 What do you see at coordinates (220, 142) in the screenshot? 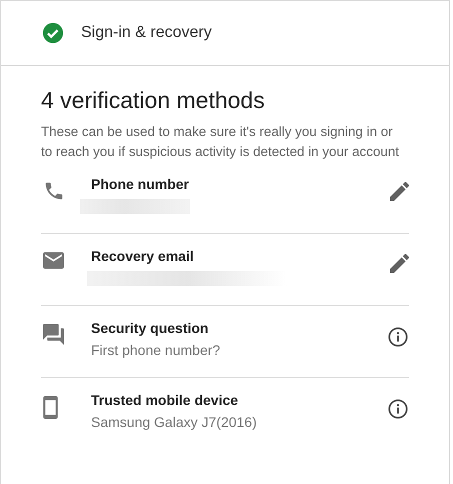
I see `description: These can be used to make sure it's really you signing in or to reach you if suspicious activity is detected in your account` at bounding box center [220, 142].